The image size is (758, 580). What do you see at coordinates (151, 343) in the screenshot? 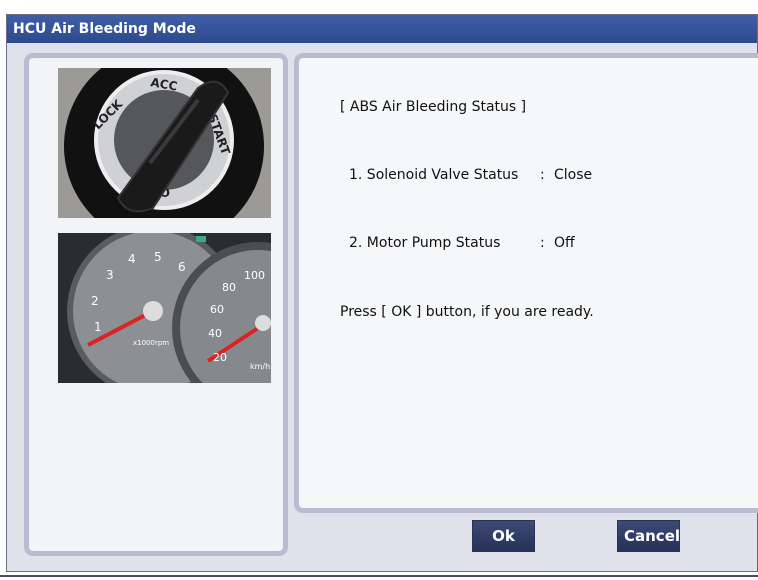
I see `tach-unit: x1000rpm` at bounding box center [151, 343].